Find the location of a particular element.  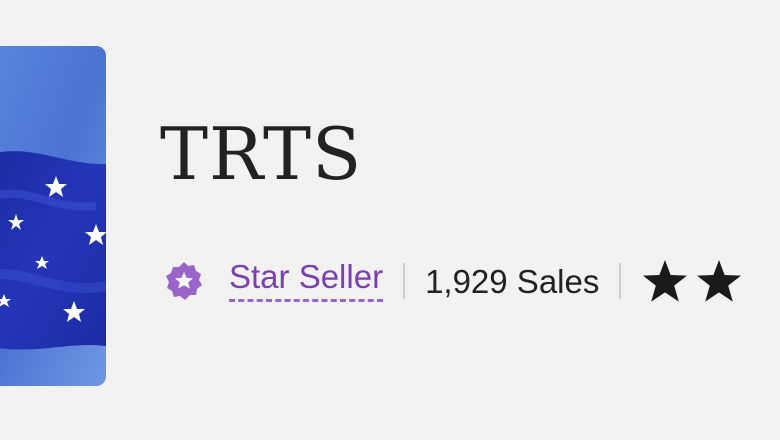

shop-logo is located at coordinates (53, 216).